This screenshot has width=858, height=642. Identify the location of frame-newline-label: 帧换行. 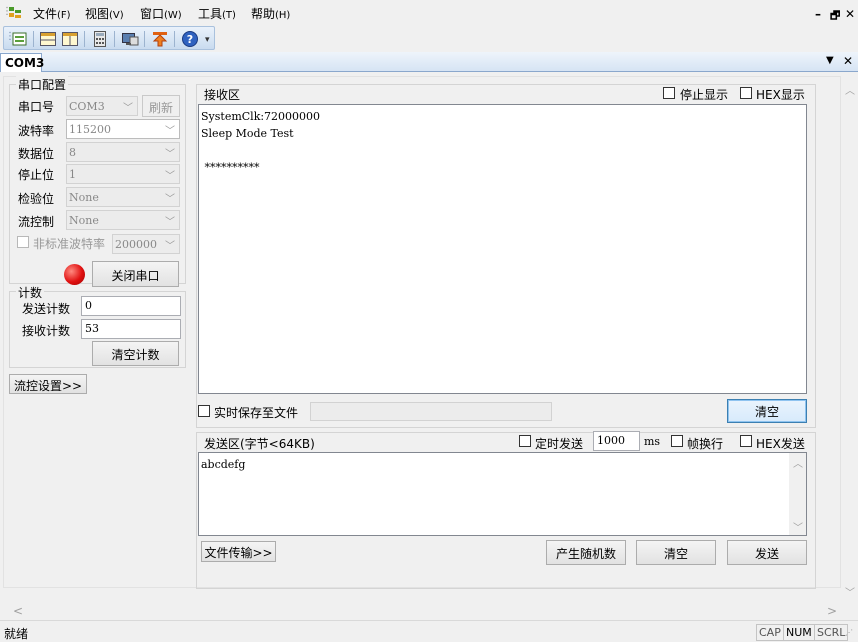
(705, 444).